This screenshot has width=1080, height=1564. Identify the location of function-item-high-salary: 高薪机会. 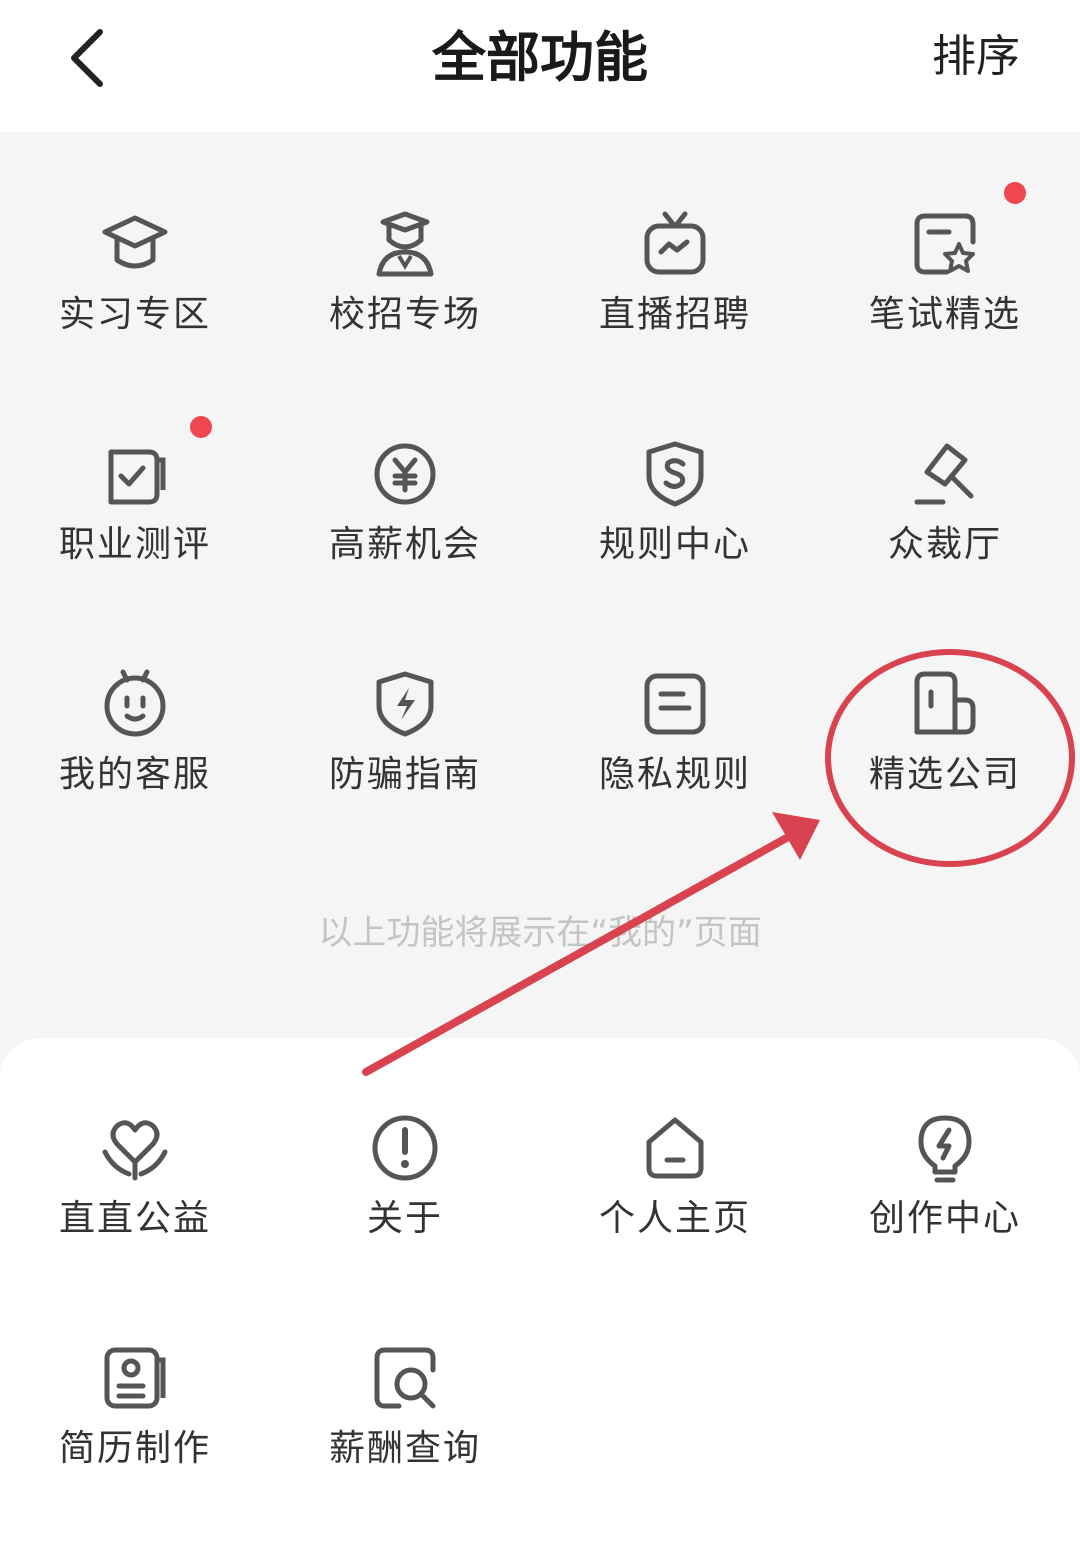
(405, 538).